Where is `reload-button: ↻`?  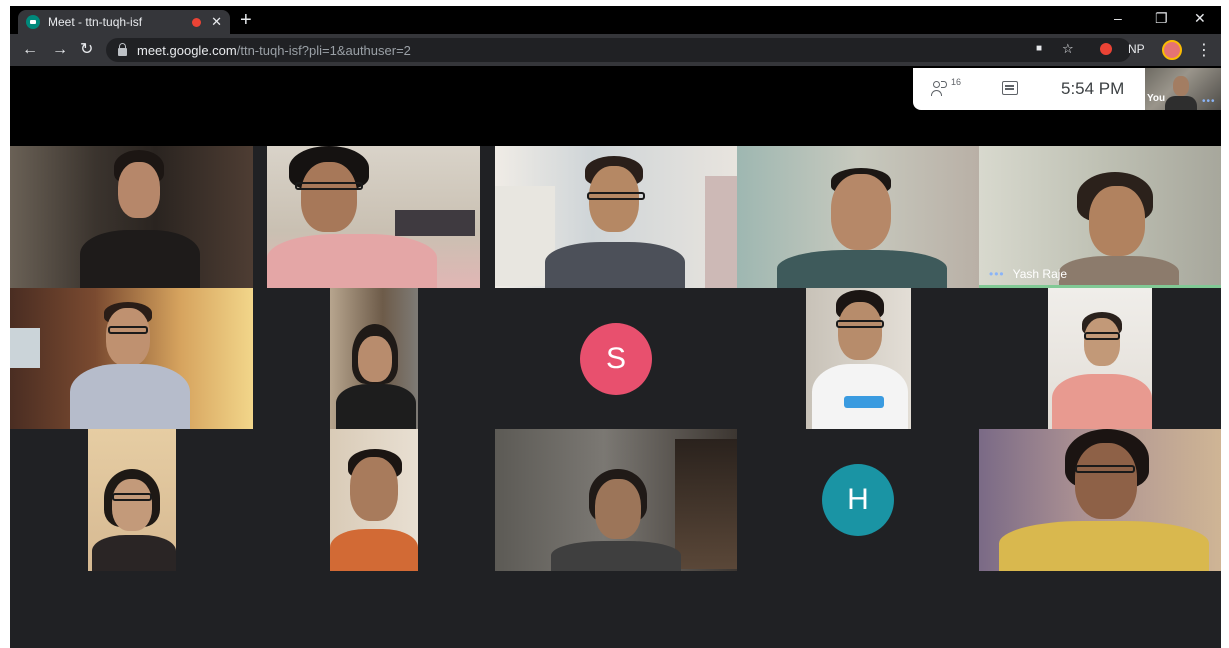
reload-button: ↻ is located at coordinates (86, 50).